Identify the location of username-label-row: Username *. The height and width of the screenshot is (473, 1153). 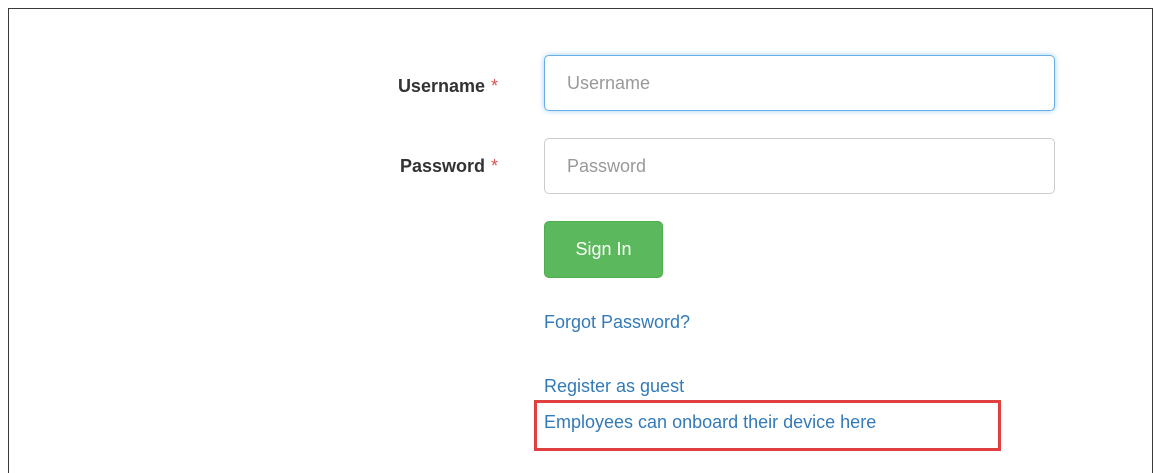
(398, 86).